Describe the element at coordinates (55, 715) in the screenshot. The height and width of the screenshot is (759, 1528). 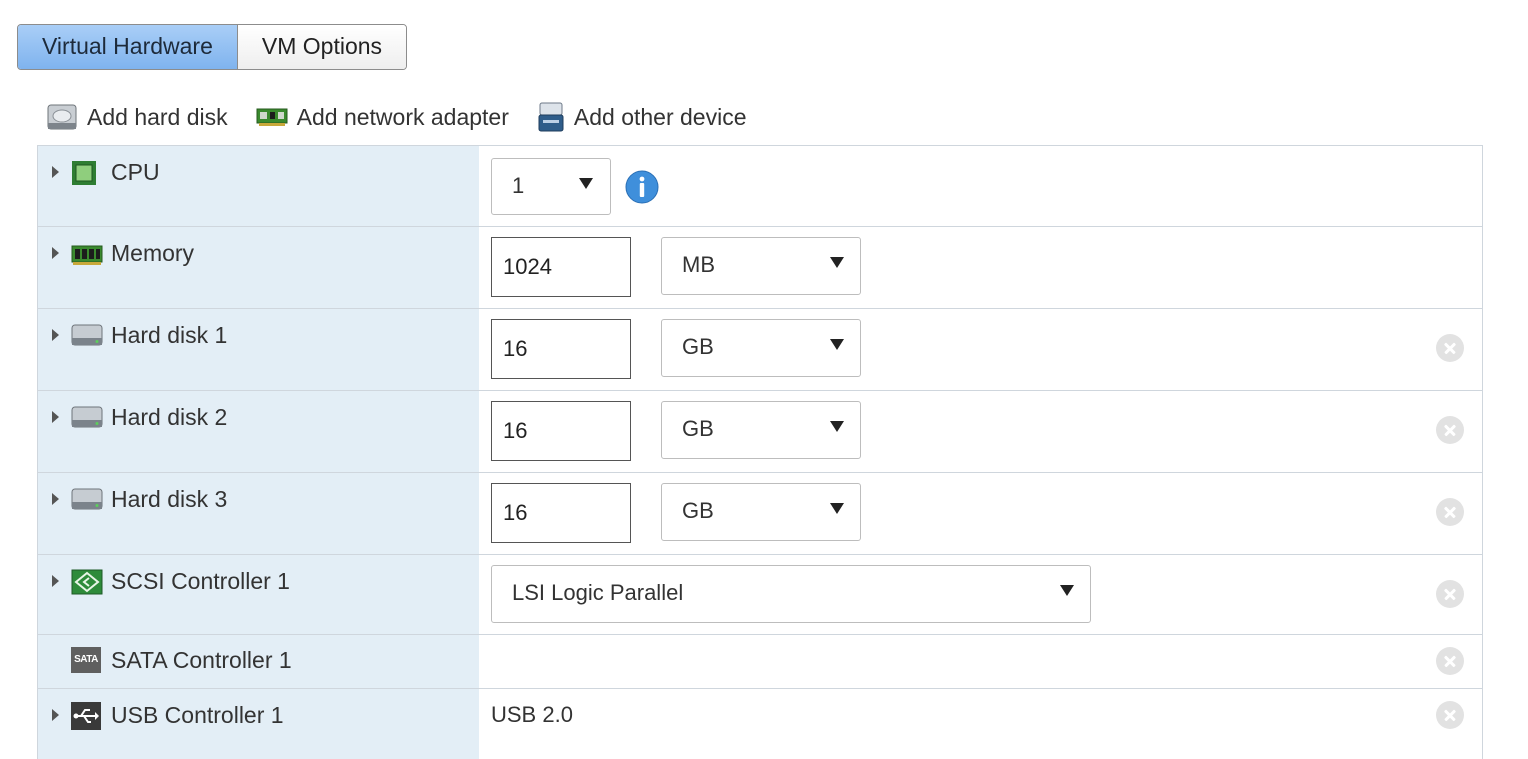
I see `expand-usb-controller-icon` at that location.